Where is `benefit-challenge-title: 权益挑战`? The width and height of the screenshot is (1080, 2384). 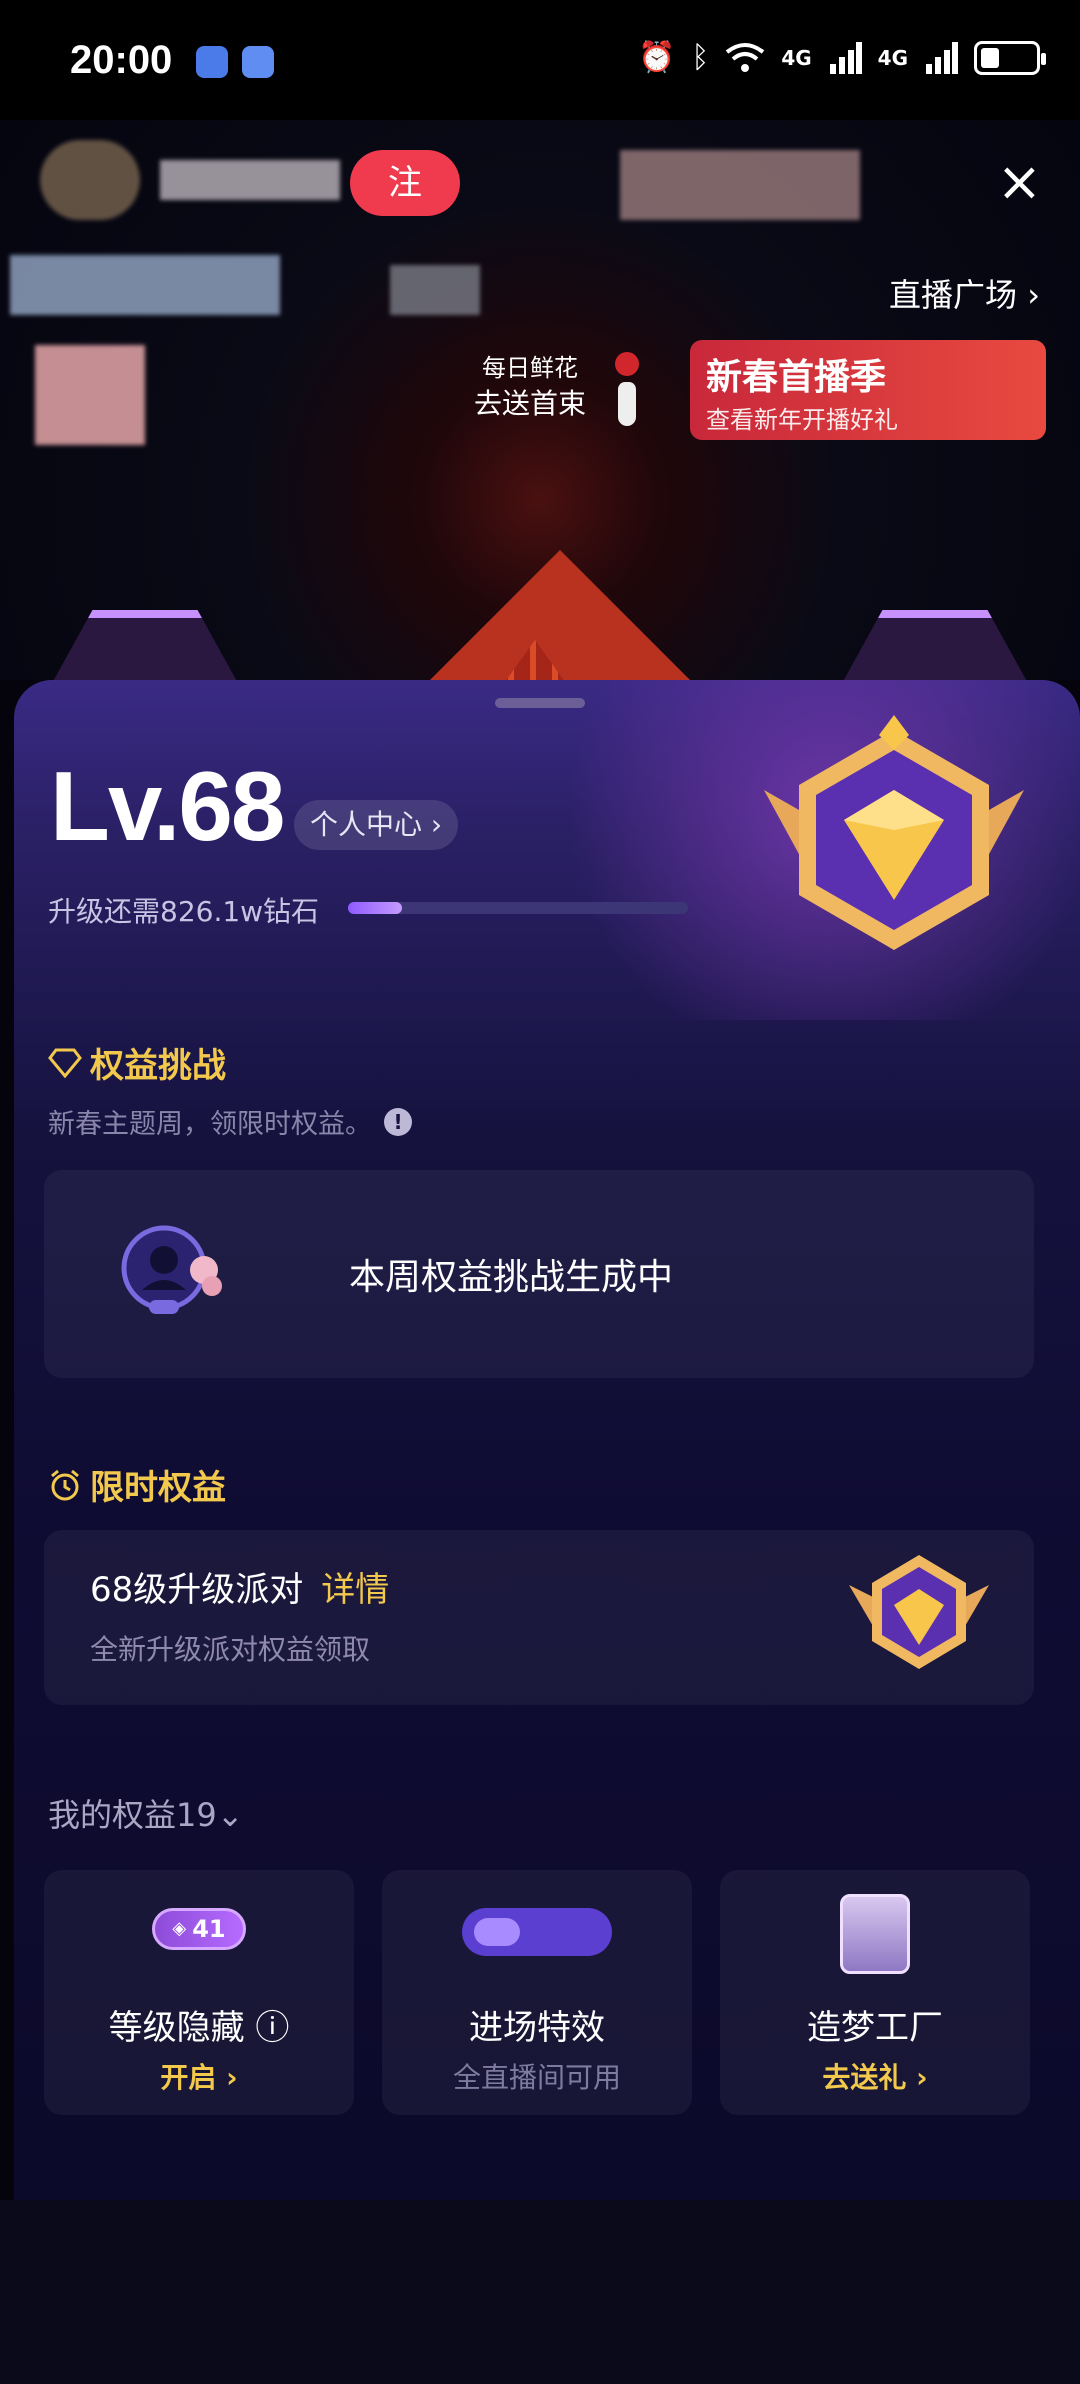 benefit-challenge-title: 权益挑战 is located at coordinates (158, 1066).